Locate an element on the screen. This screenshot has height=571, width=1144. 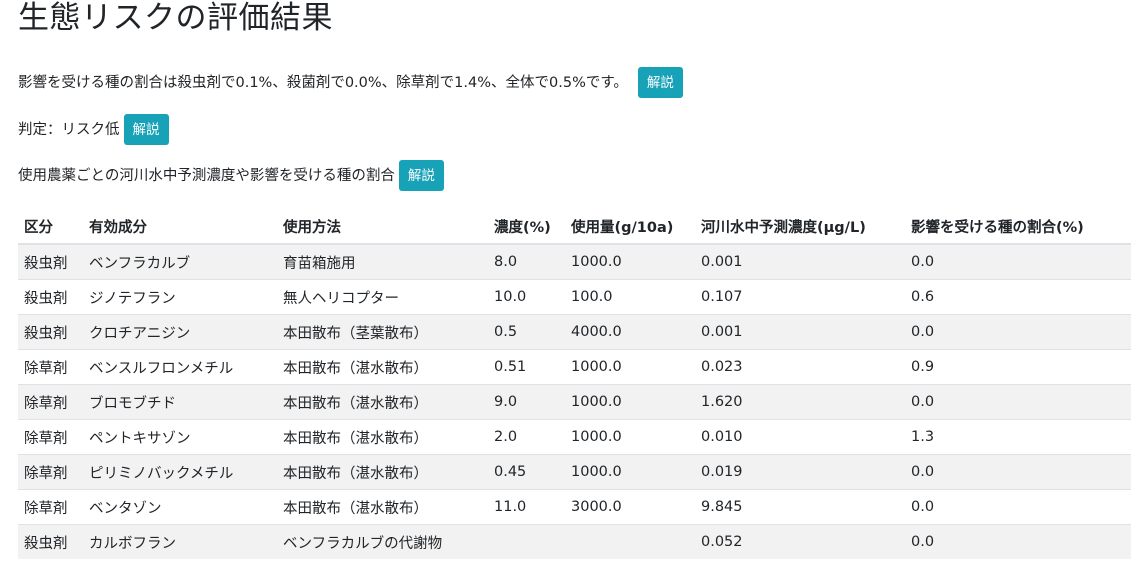
table-row: 殺虫剤 ベンフラカルブ 育苗箱施用 8.0 1000.0 0.001 0.0 is located at coordinates (574, 261).